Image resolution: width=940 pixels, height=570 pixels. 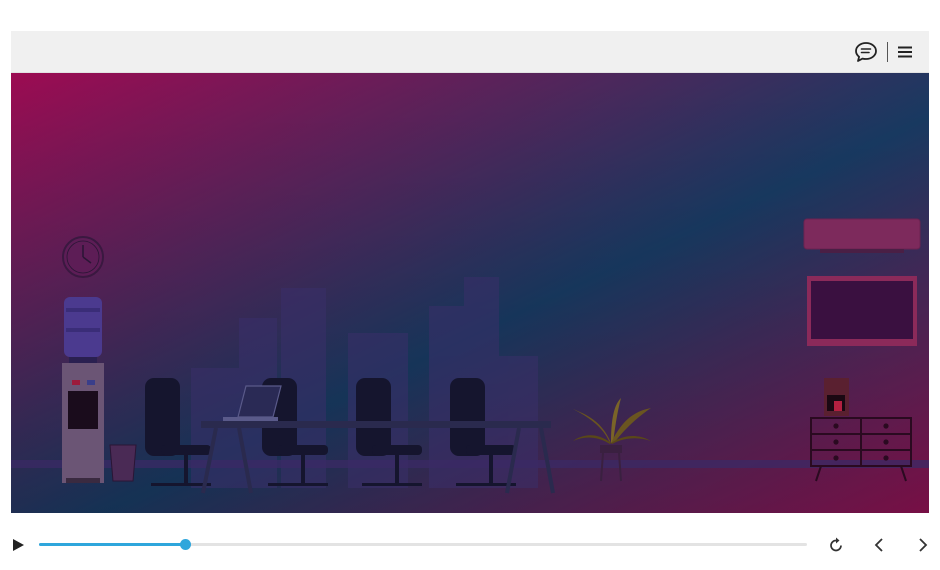 I want to click on play-button, so click(x=18, y=545).